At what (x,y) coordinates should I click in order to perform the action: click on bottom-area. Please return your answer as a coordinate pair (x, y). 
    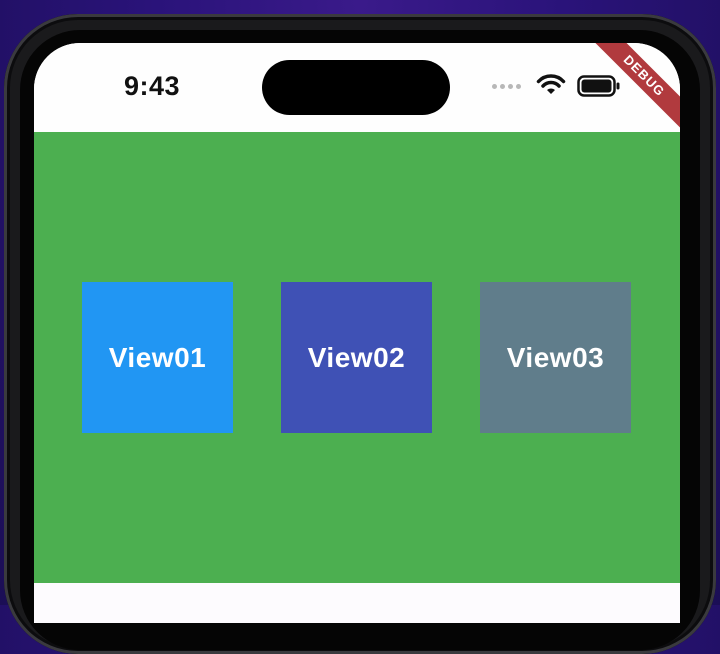
    Looking at the image, I should click on (357, 603).